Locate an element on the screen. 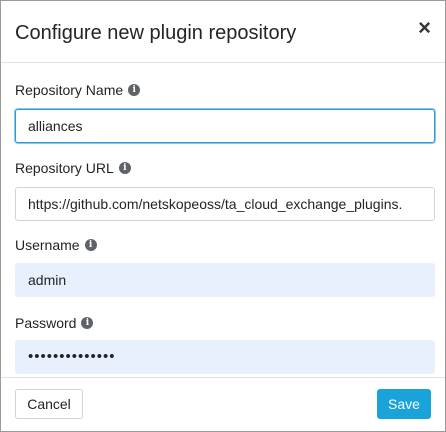 The image size is (446, 432). repository-name-label: Repository Name i is located at coordinates (78, 90).